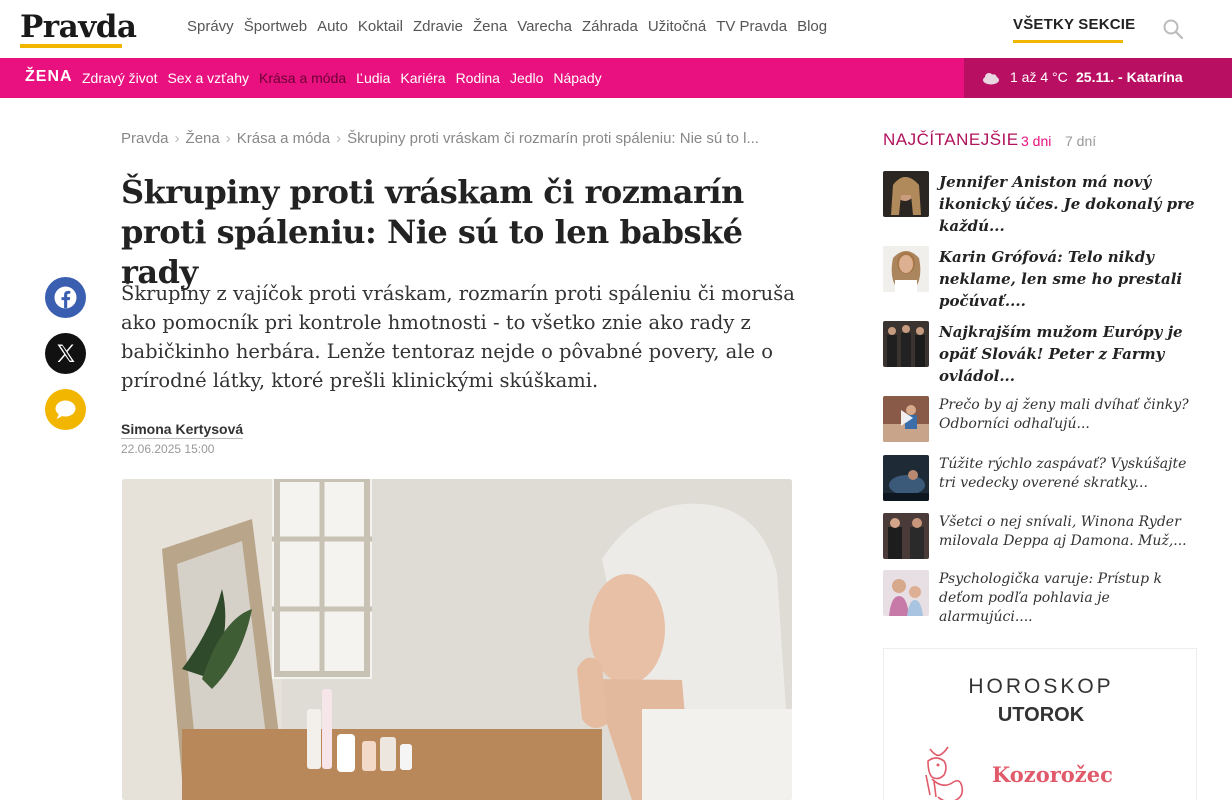 Image resolution: width=1232 pixels, height=800 pixels. I want to click on x-icon, so click(66, 353).